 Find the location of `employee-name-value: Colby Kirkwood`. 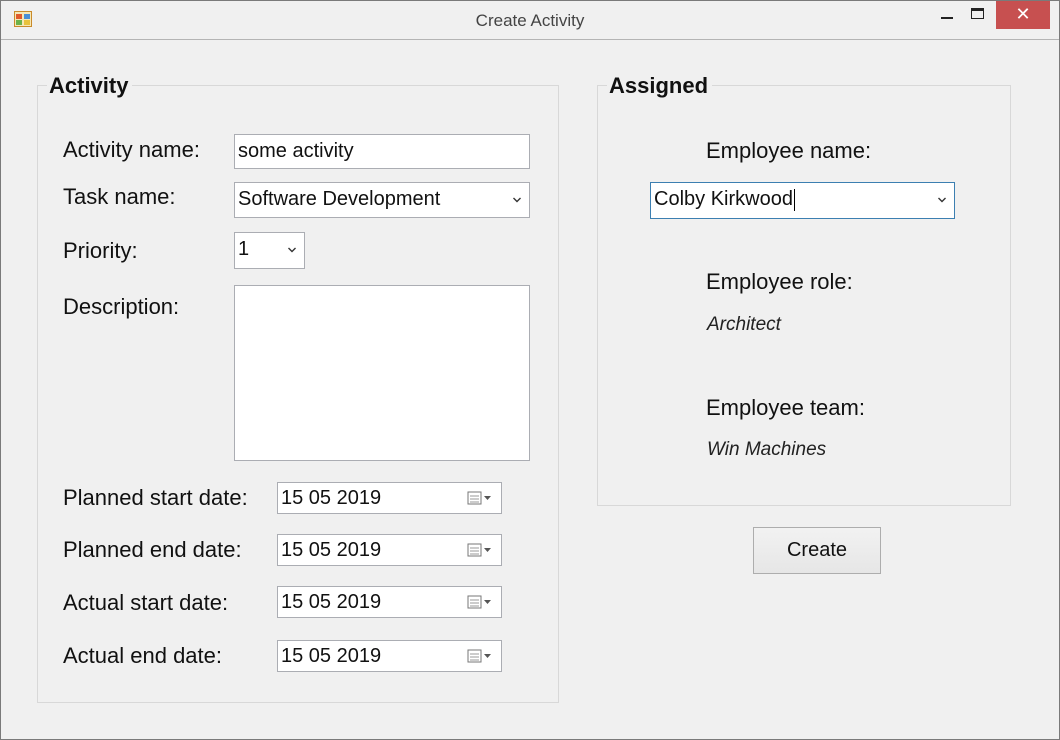

employee-name-value: Colby Kirkwood is located at coordinates (723, 199).